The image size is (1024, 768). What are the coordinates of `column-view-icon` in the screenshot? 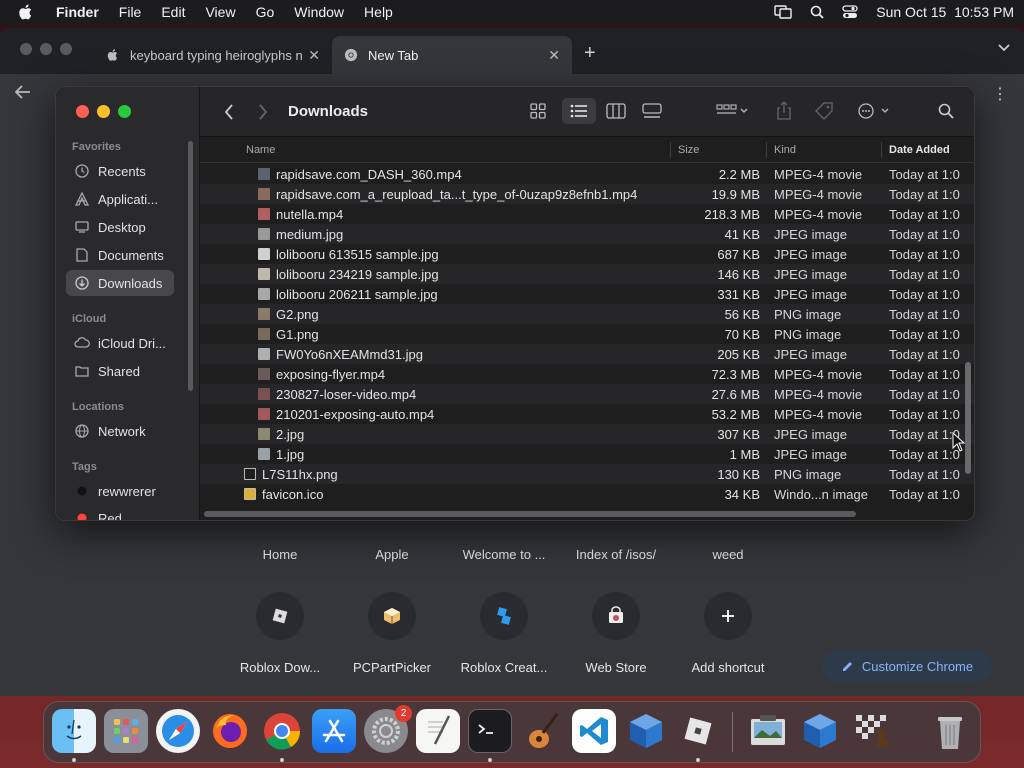 It's located at (616, 111).